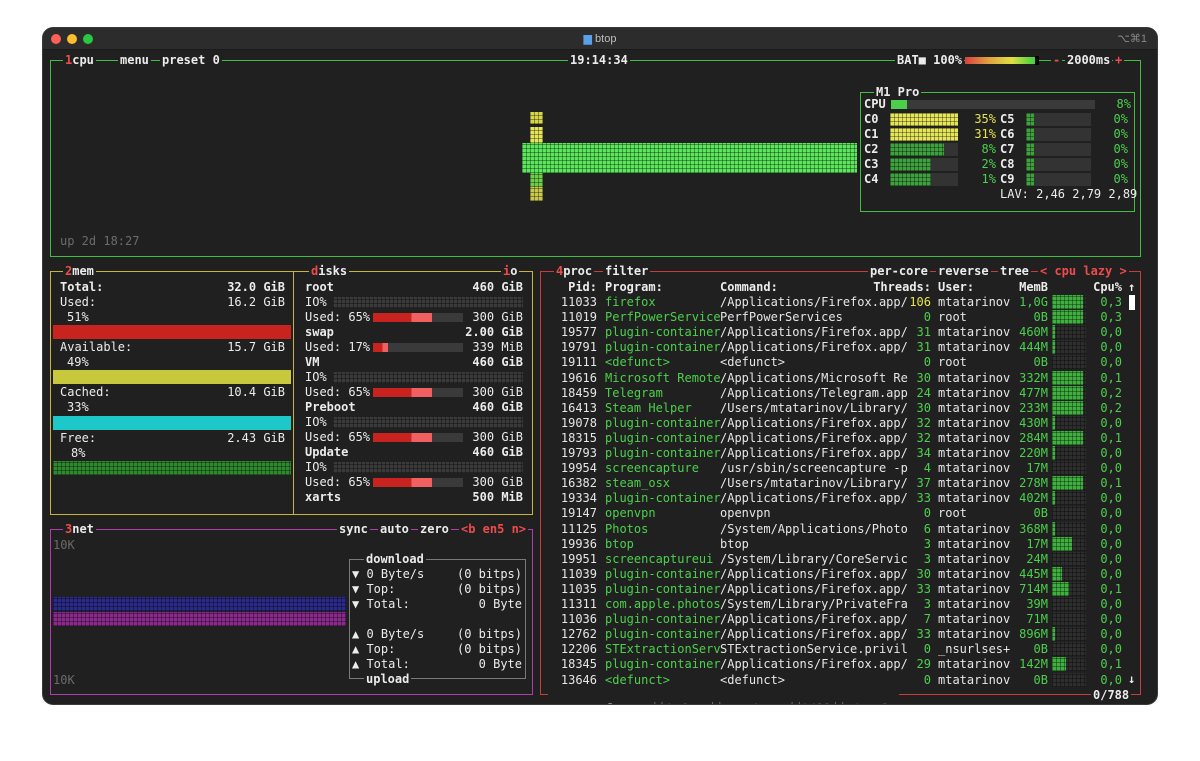 The image size is (1200, 761). What do you see at coordinates (1033, 483) in the screenshot?
I see `cell-mem: 278M` at bounding box center [1033, 483].